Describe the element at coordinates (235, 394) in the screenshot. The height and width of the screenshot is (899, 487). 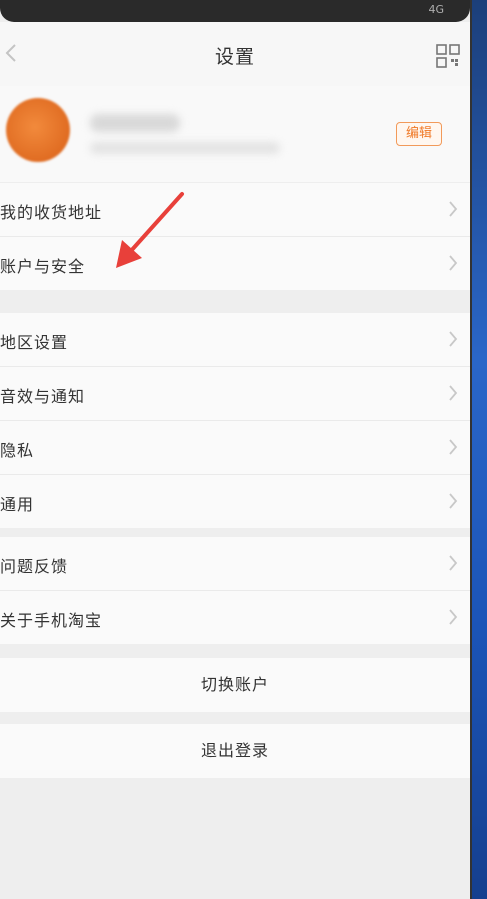
I see `row-sound-notifications: 音效与通知` at that location.